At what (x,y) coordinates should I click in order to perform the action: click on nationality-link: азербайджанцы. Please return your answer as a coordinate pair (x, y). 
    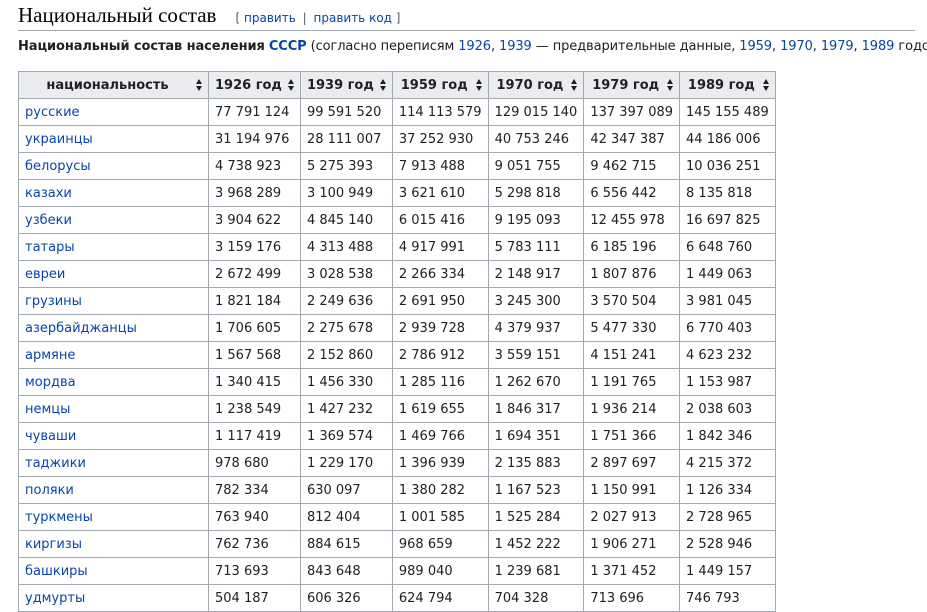
    Looking at the image, I should click on (81, 328).